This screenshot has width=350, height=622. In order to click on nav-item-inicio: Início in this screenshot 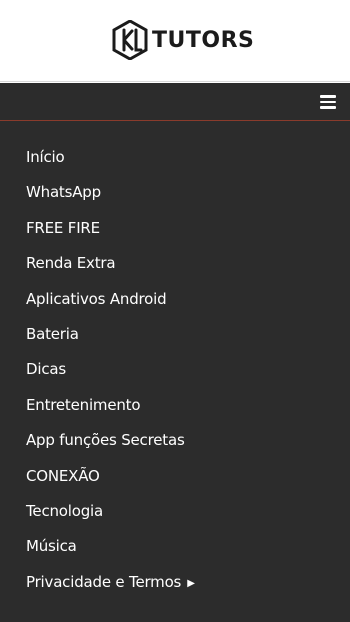, I will do `click(175, 157)`.